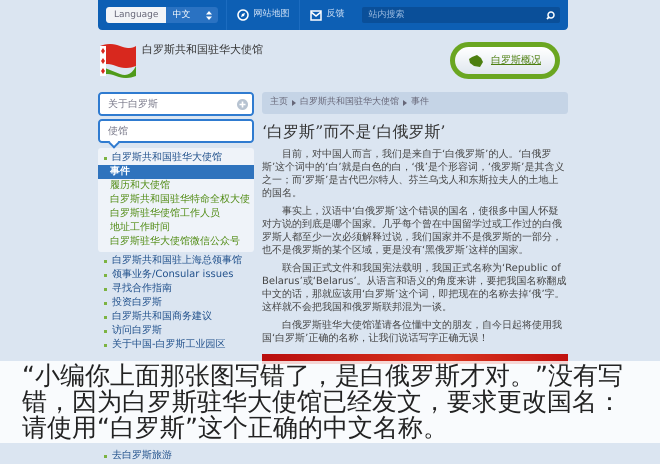 The height and width of the screenshot is (464, 660). What do you see at coordinates (173, 275) in the screenshot?
I see `menu-link: 领事业务/Consular issues` at bounding box center [173, 275].